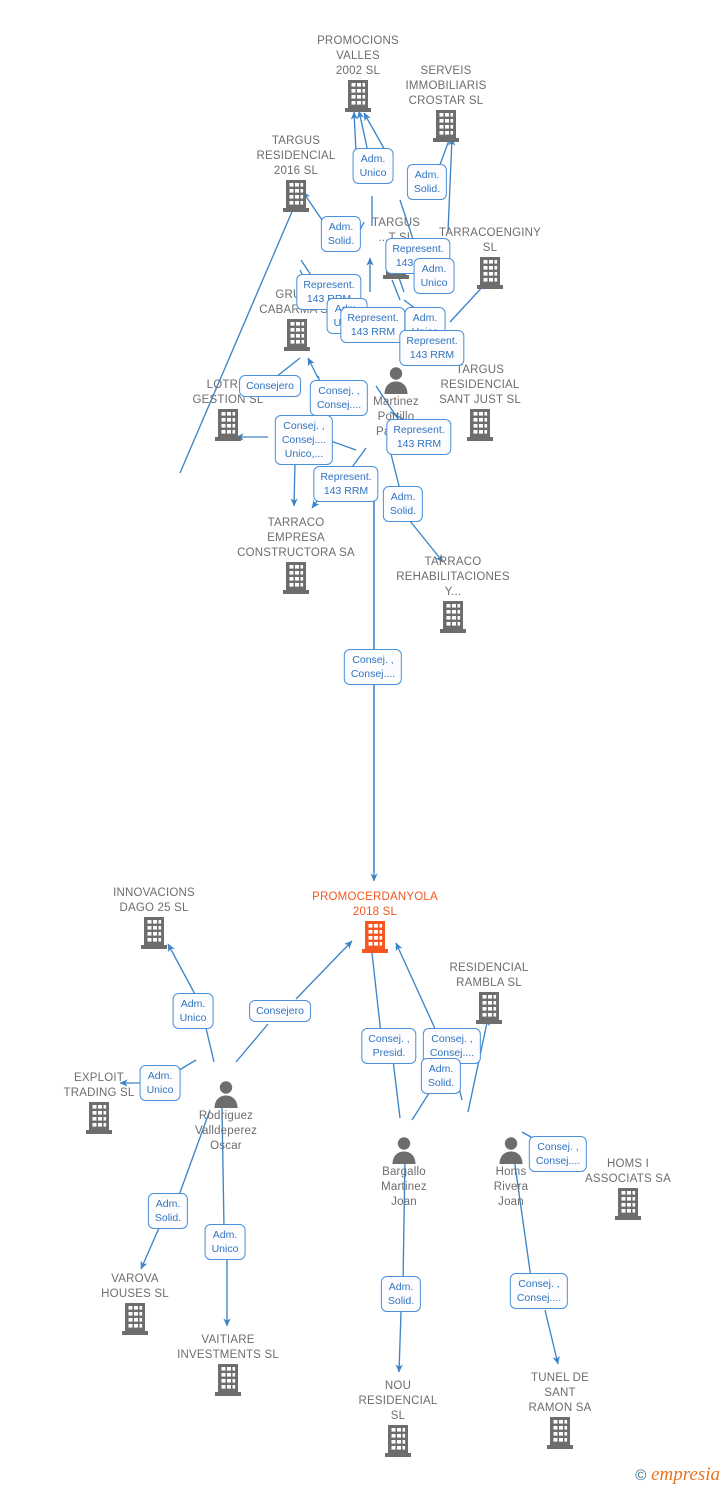 The height and width of the screenshot is (1500, 728). I want to click on node-label: PROMOCERDANYOLA 2018 SL, so click(375, 904).